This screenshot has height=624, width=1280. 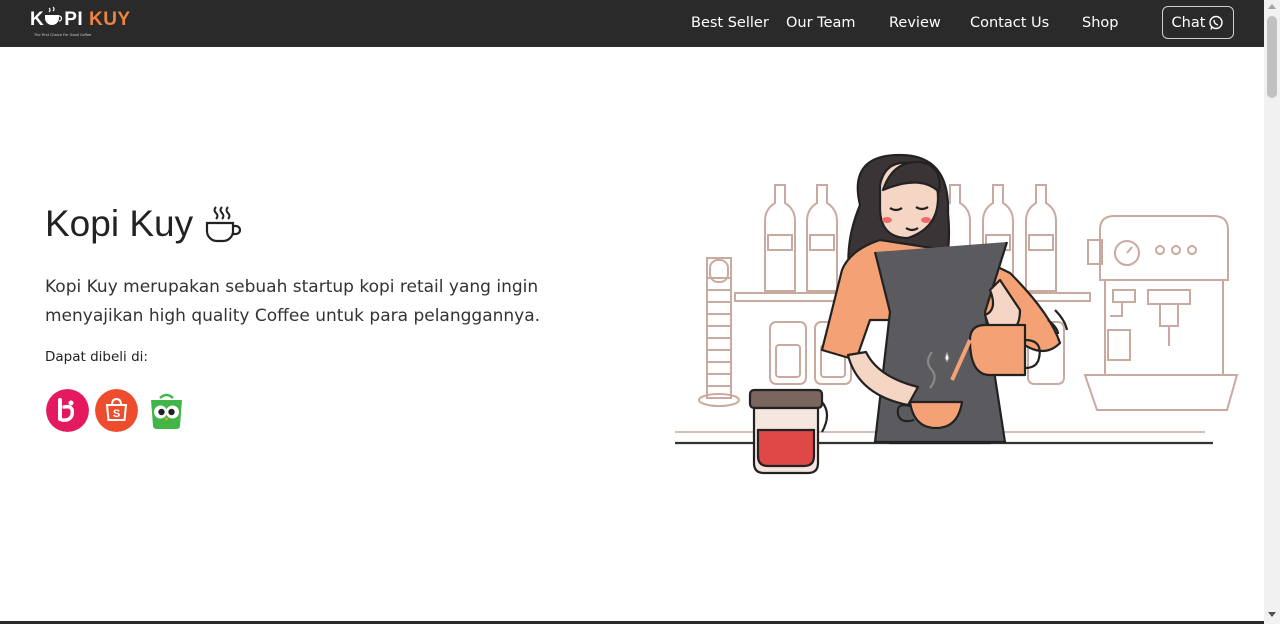 I want to click on svg-text: S, so click(x=116, y=414).